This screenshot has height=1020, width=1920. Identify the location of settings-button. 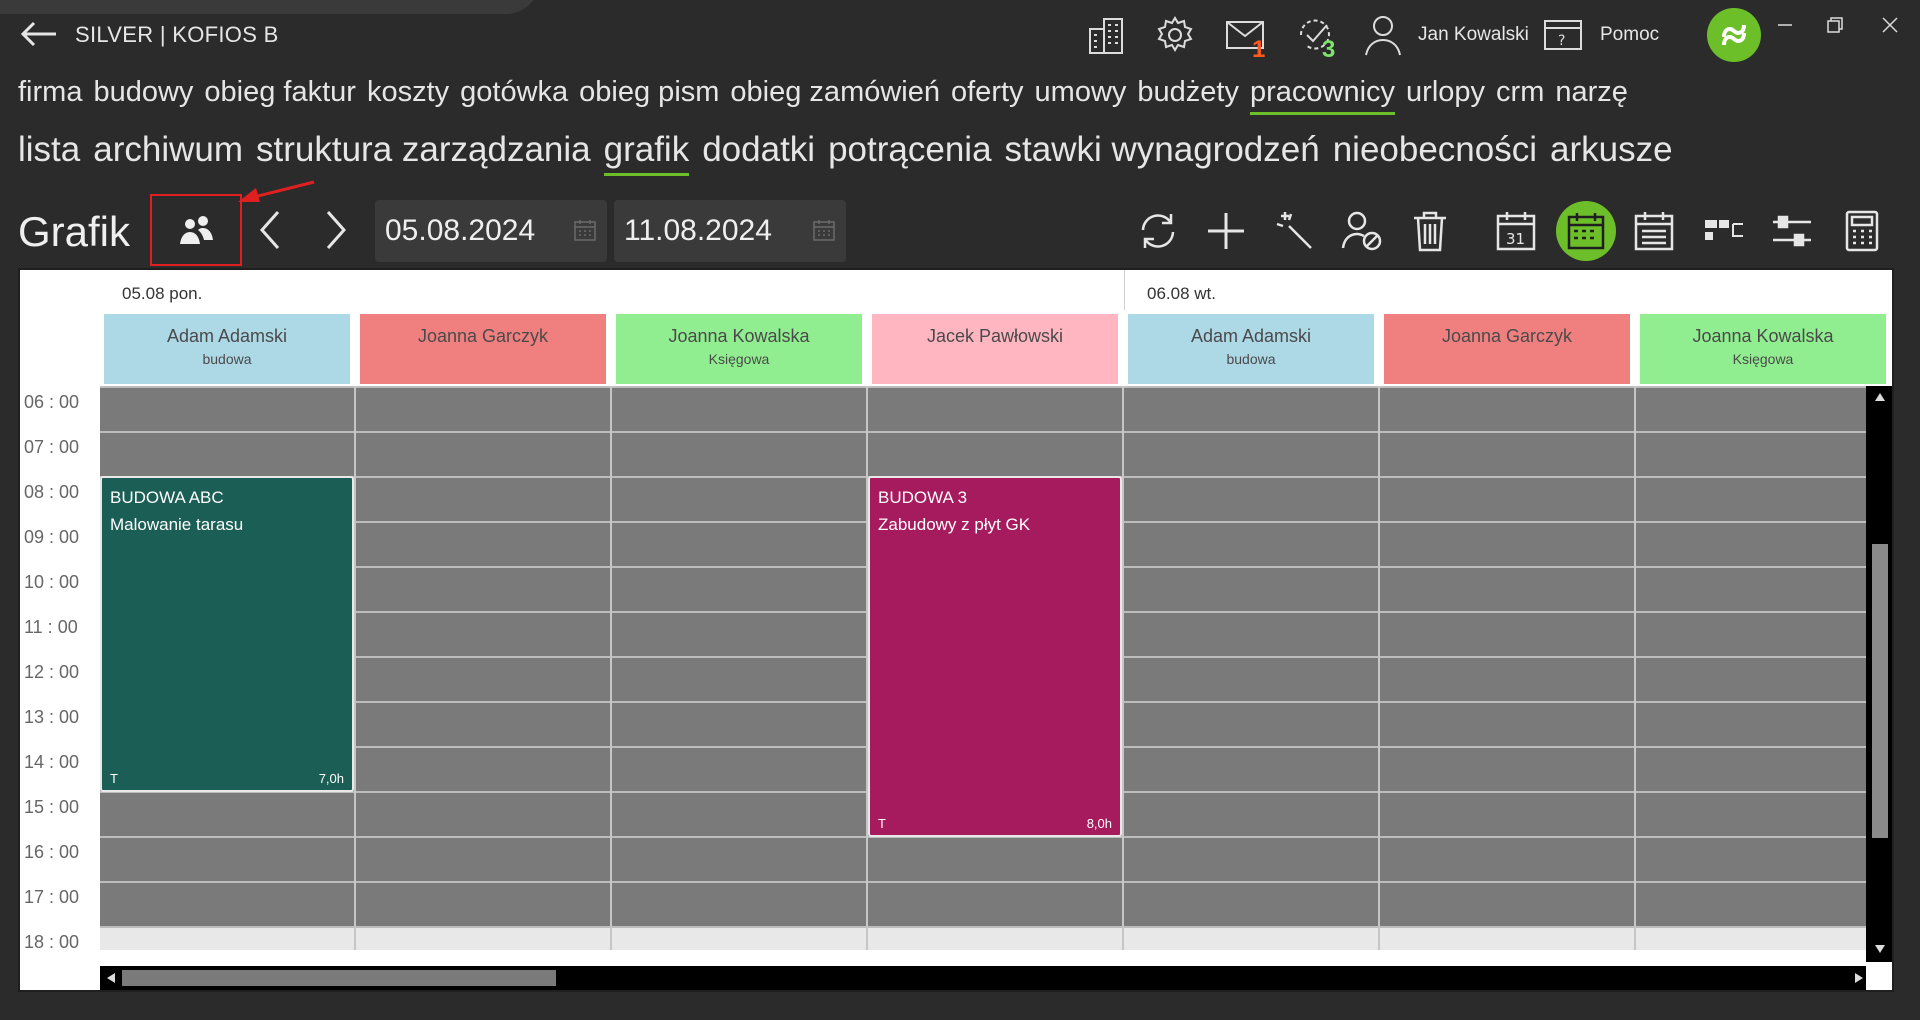
(1175, 35).